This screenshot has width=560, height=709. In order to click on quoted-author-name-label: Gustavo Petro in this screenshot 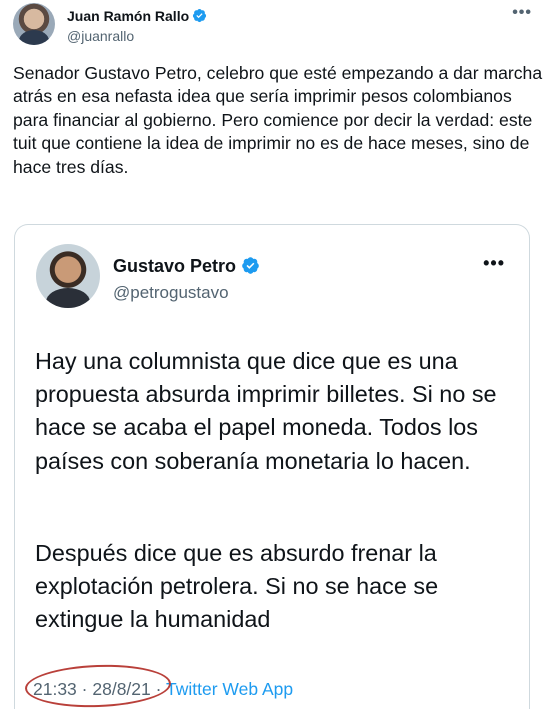, I will do `click(175, 266)`.